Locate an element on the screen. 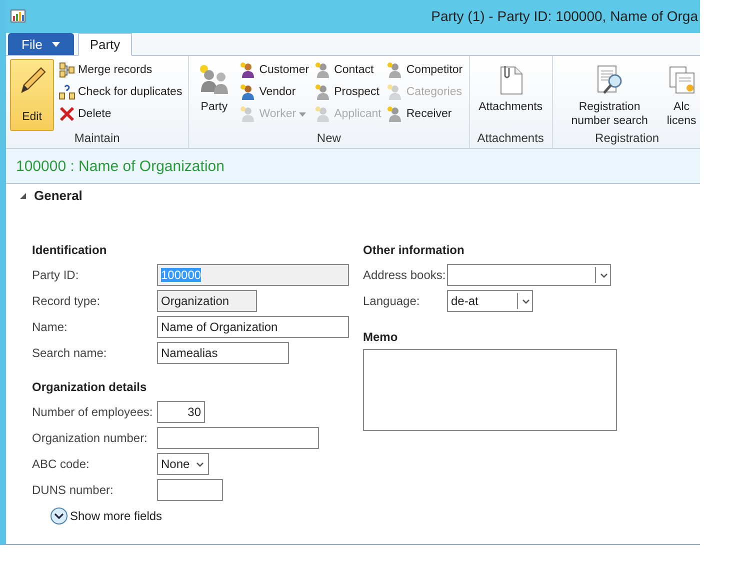 The height and width of the screenshot is (571, 731). ribbon-button: Contact is located at coordinates (348, 70).